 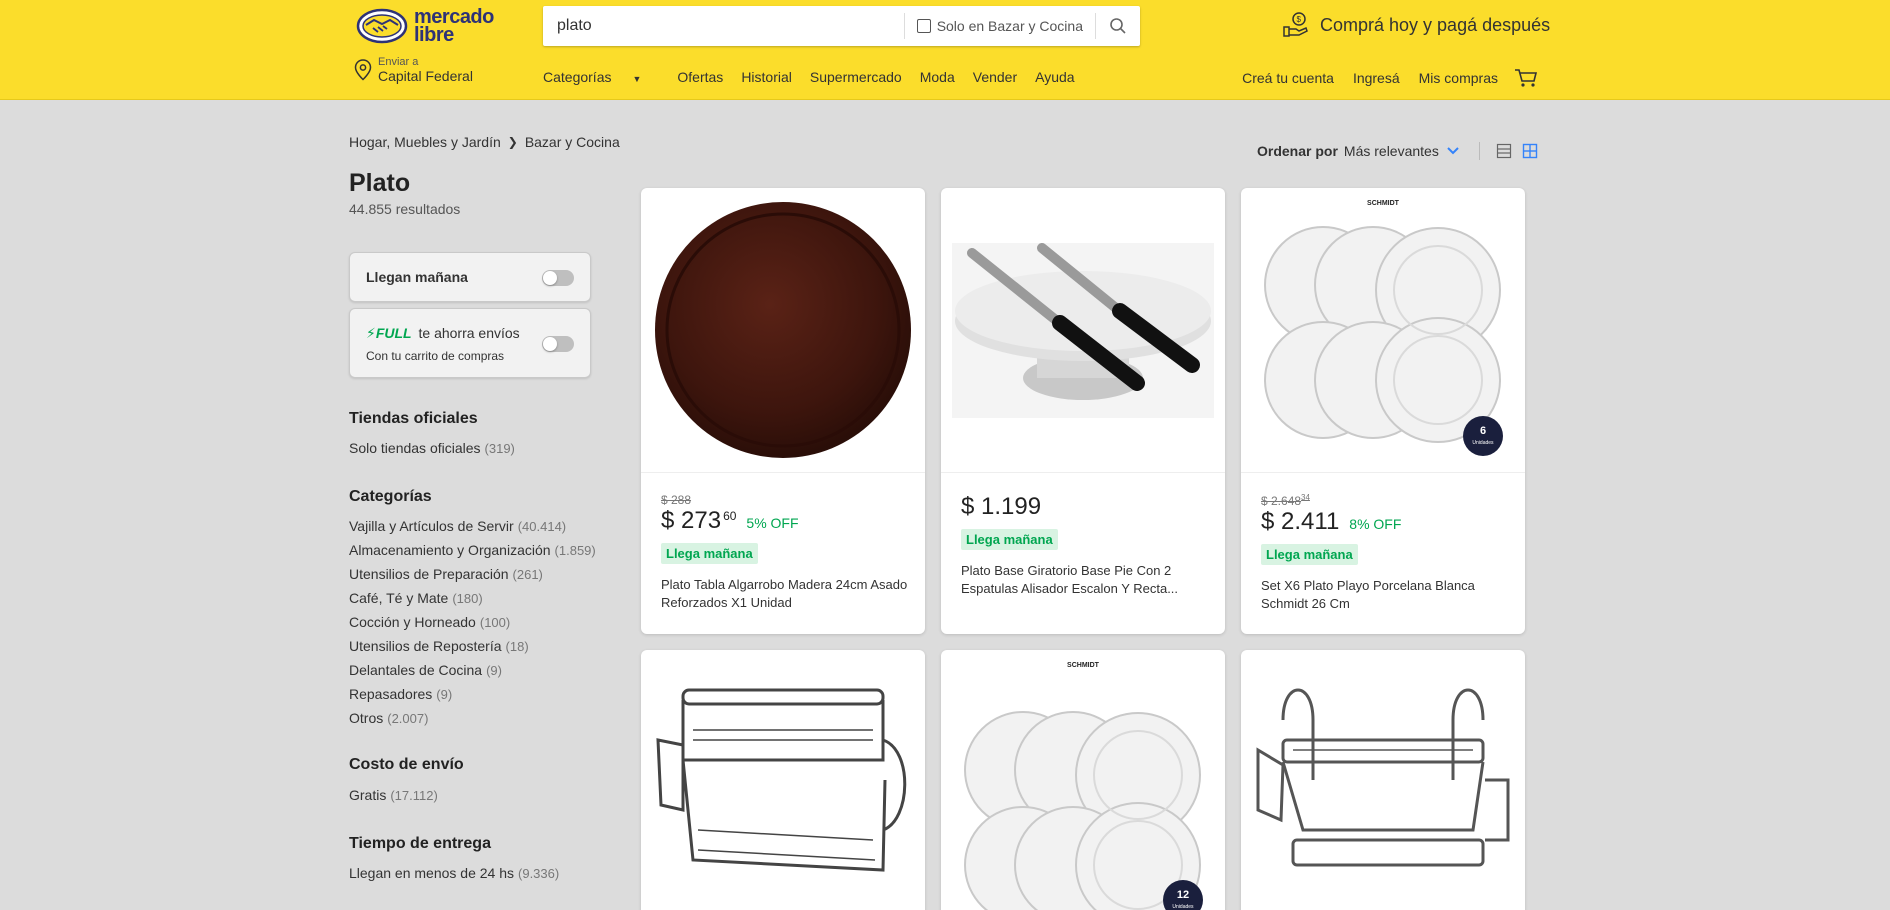 What do you see at coordinates (472, 602) in the screenshot?
I see `filter-item: Café, Té y Mate (180)` at bounding box center [472, 602].